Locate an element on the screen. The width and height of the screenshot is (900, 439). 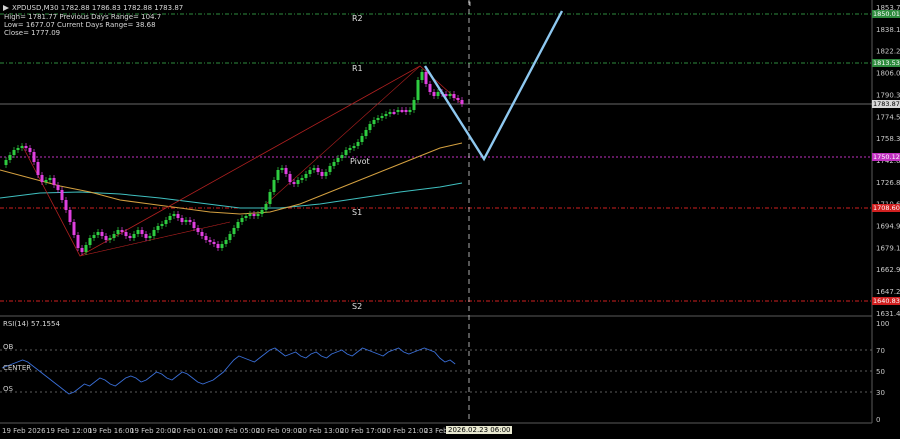
cursor-time-label: 2026.02.23 06:00 is located at coordinates (479, 430).